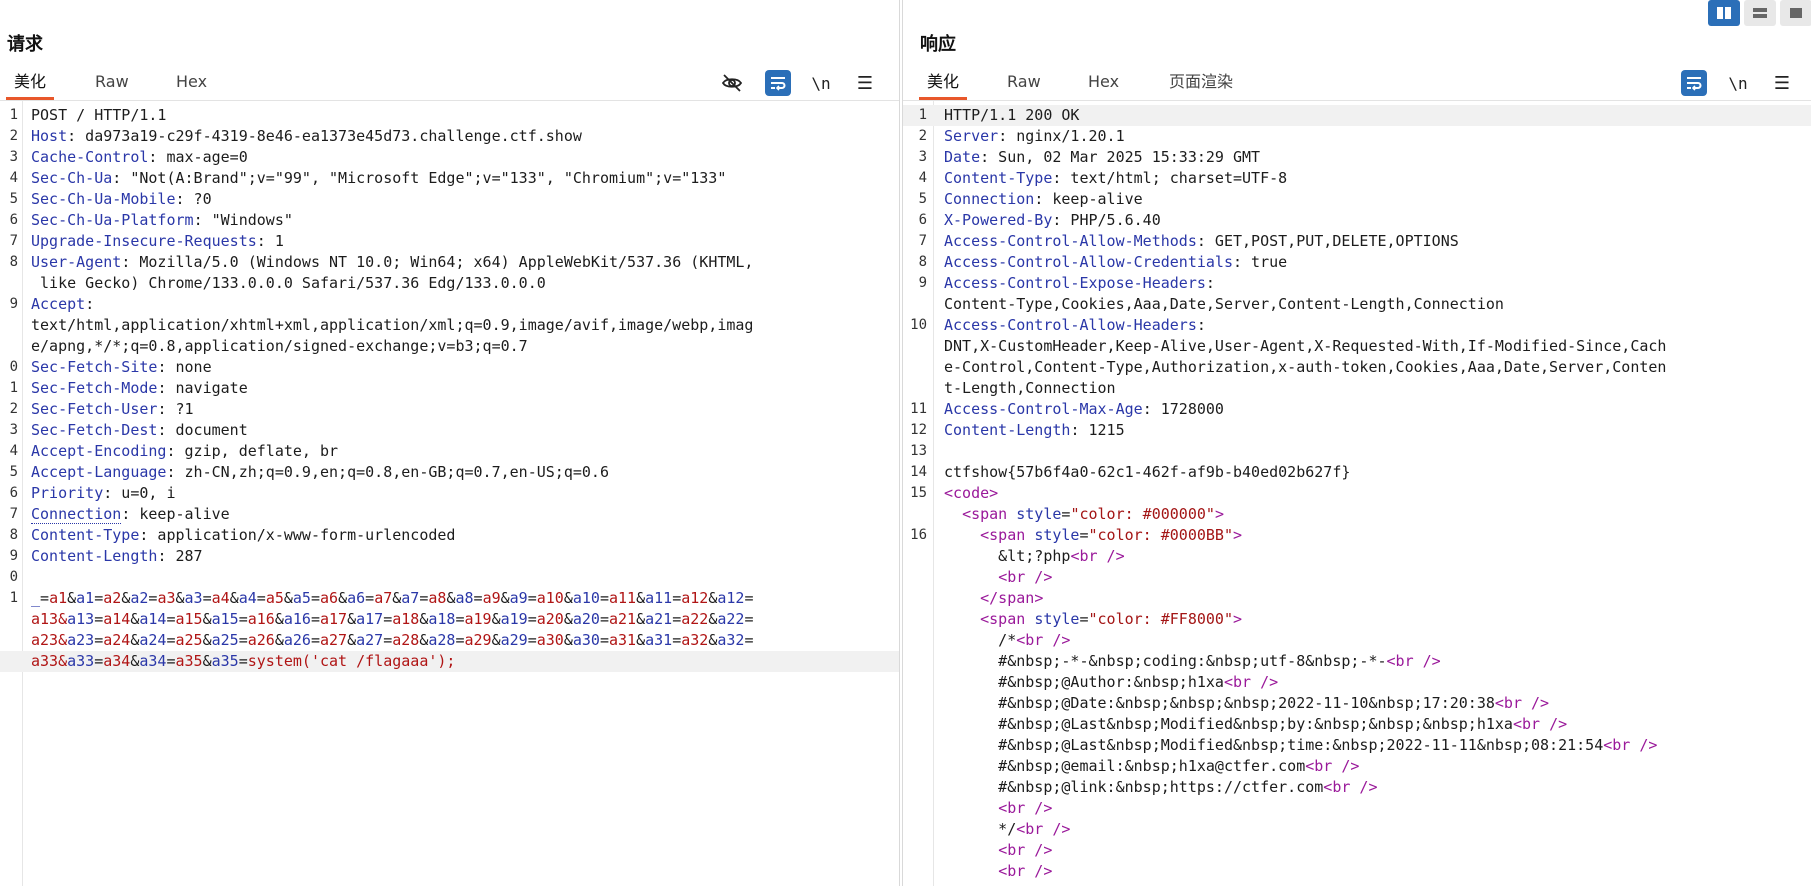 The height and width of the screenshot is (886, 1811). Describe the element at coordinates (1374, 220) in the screenshot. I see `line-text: X-Powered-By: PHP/5.6.40` at that location.